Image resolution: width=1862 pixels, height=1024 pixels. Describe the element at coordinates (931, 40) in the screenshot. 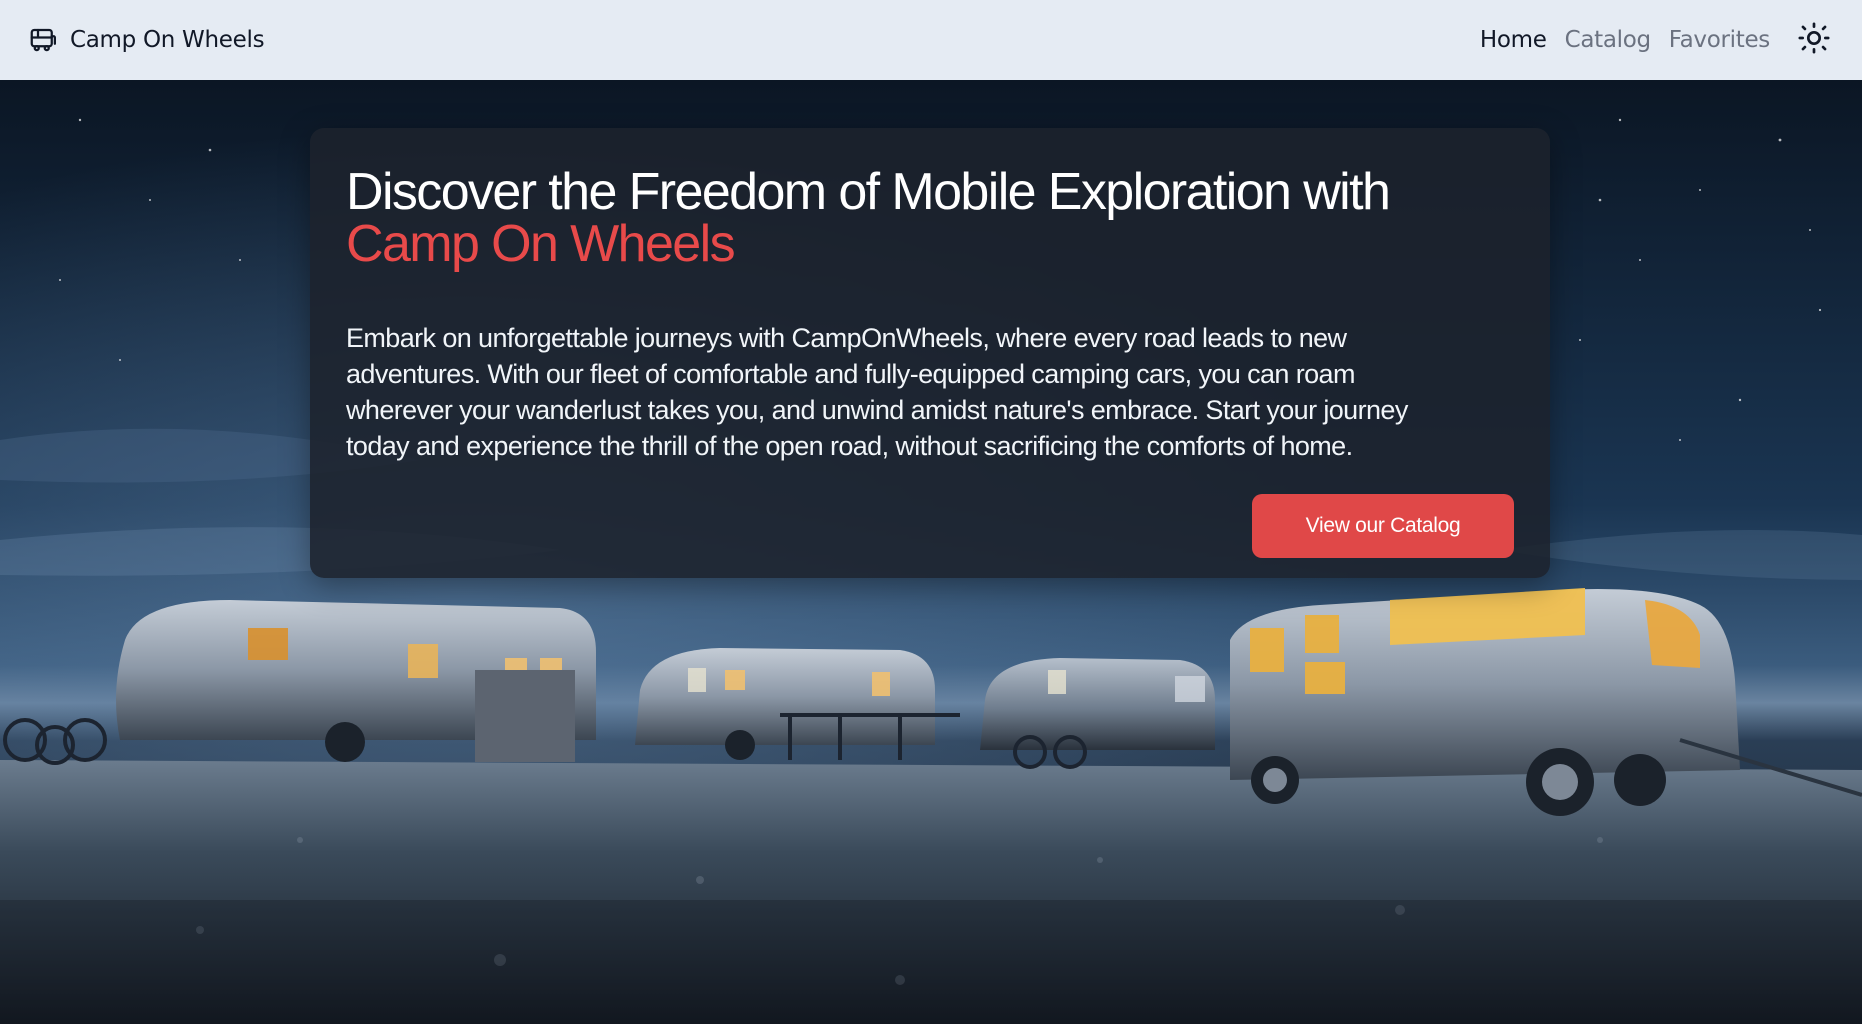

I see `top-navbar: Camp On Wheels Home Catalog Favorites` at that location.